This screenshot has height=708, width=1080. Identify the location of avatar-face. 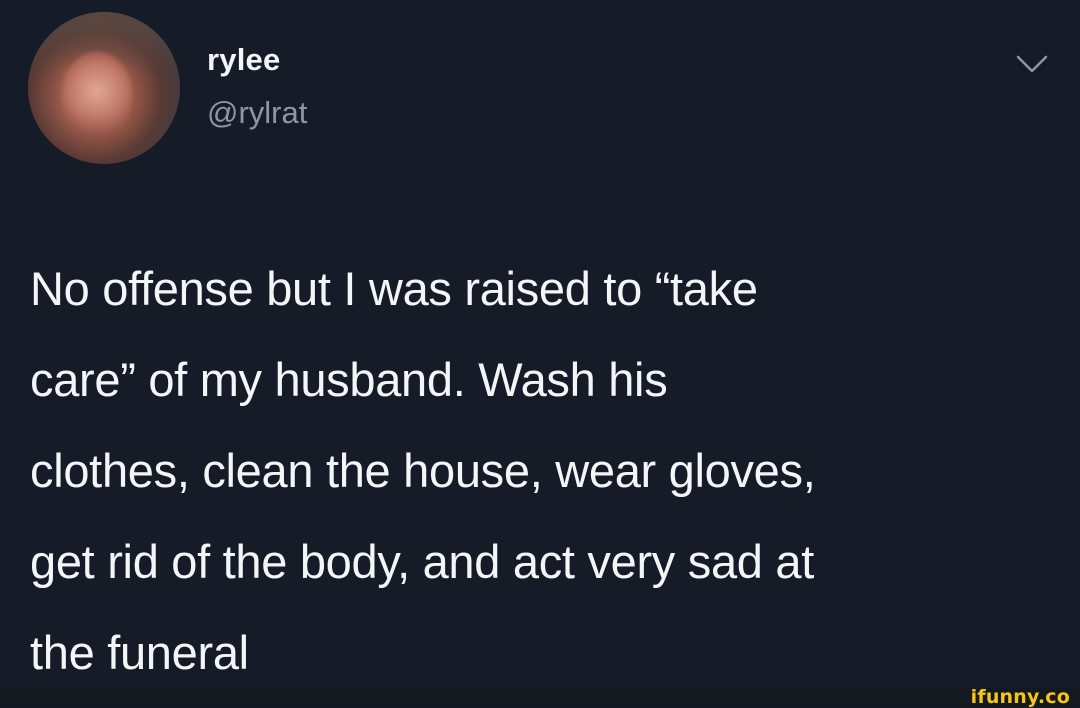
(97, 95).